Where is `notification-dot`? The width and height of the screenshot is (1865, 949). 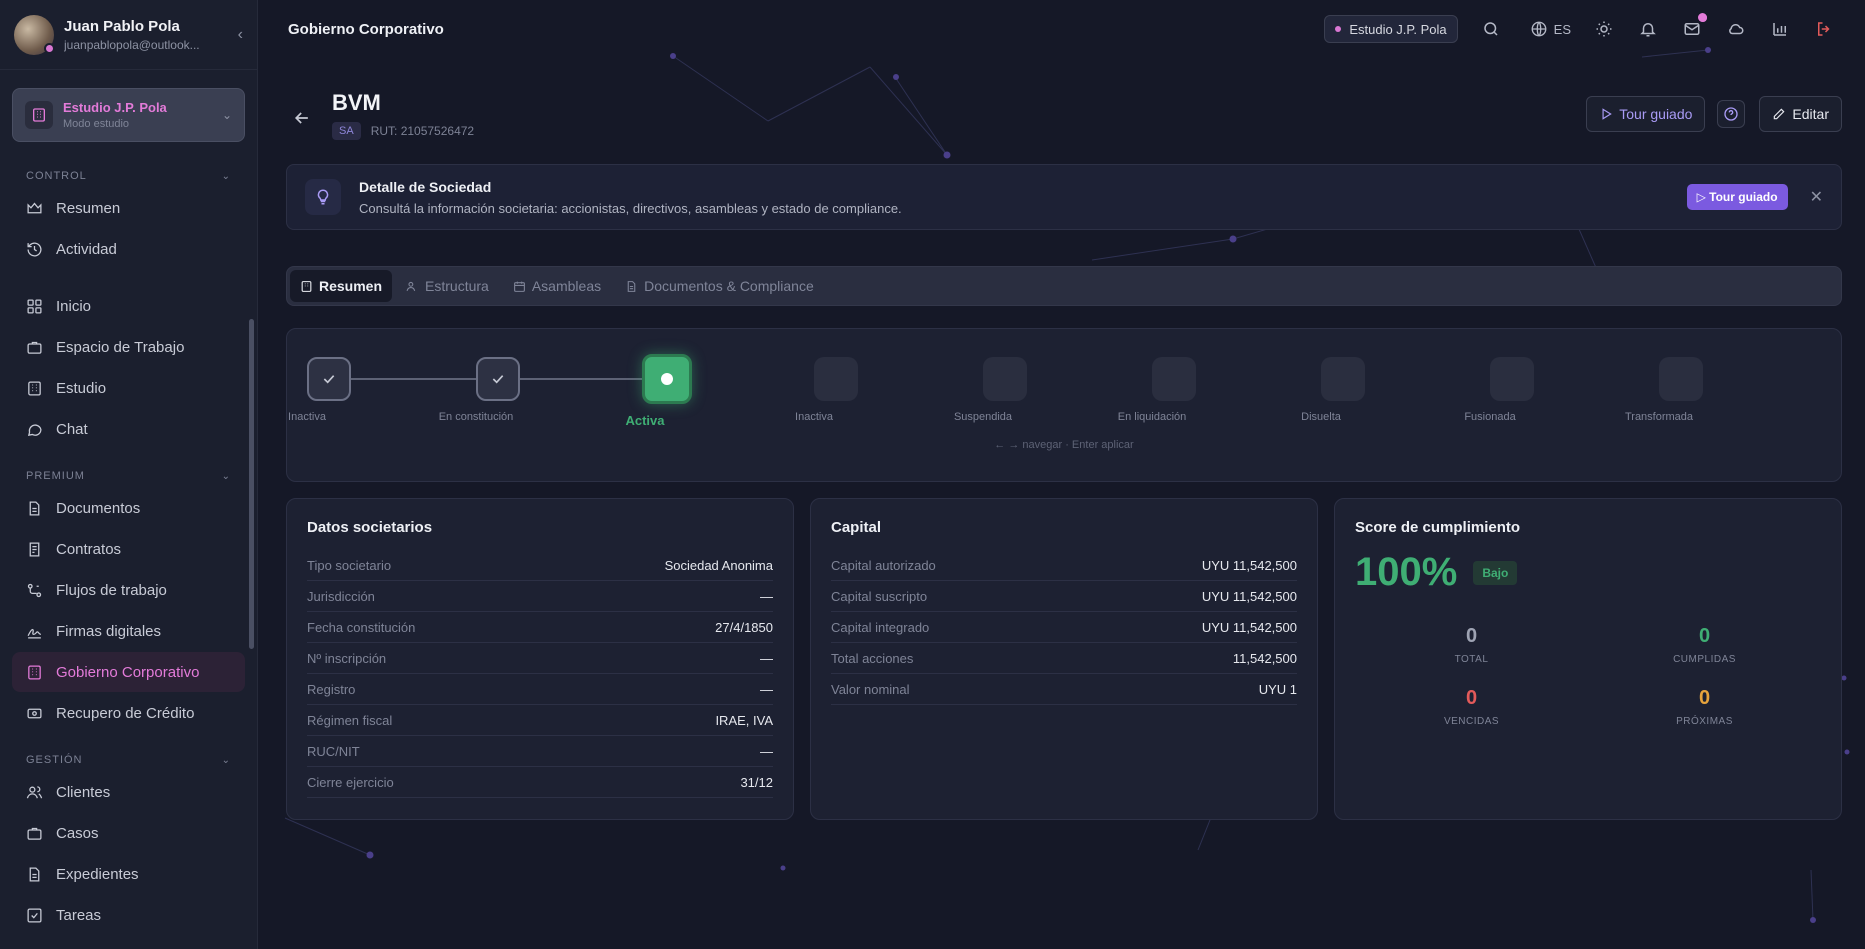
notification-dot is located at coordinates (1702, 17).